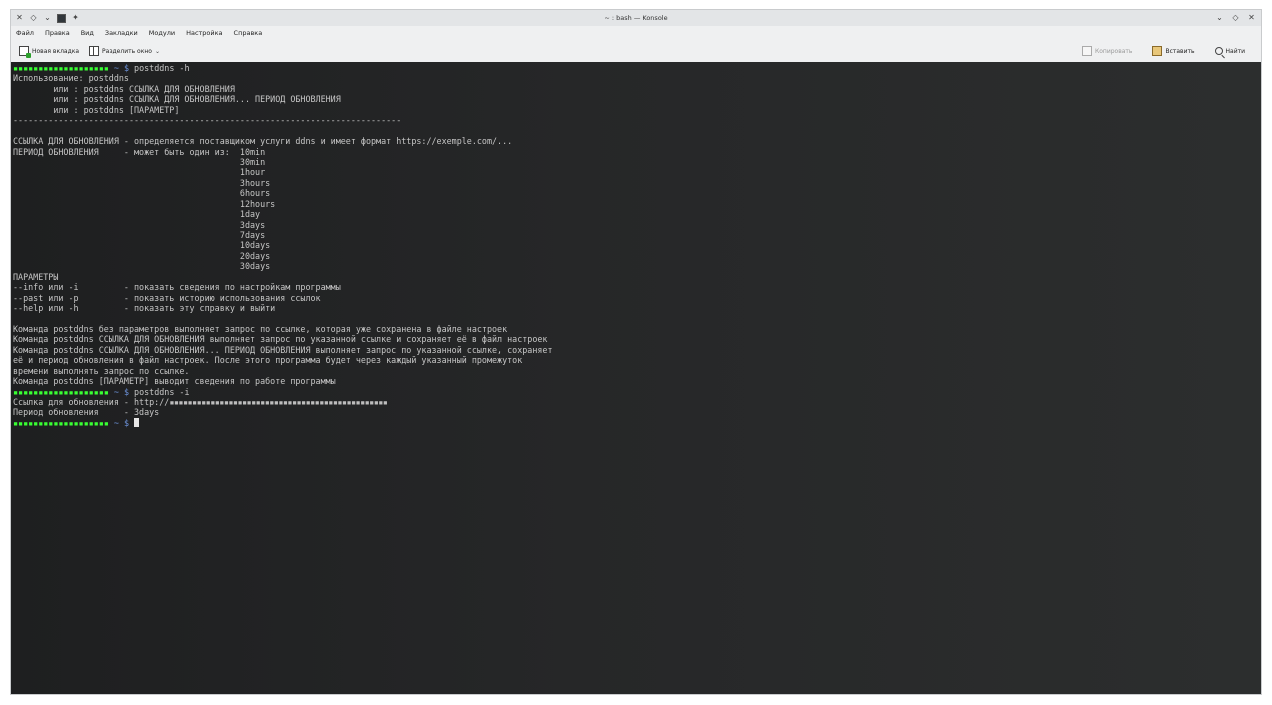 The image size is (1272, 705). What do you see at coordinates (1086, 51) in the screenshot?
I see `copy-icon` at bounding box center [1086, 51].